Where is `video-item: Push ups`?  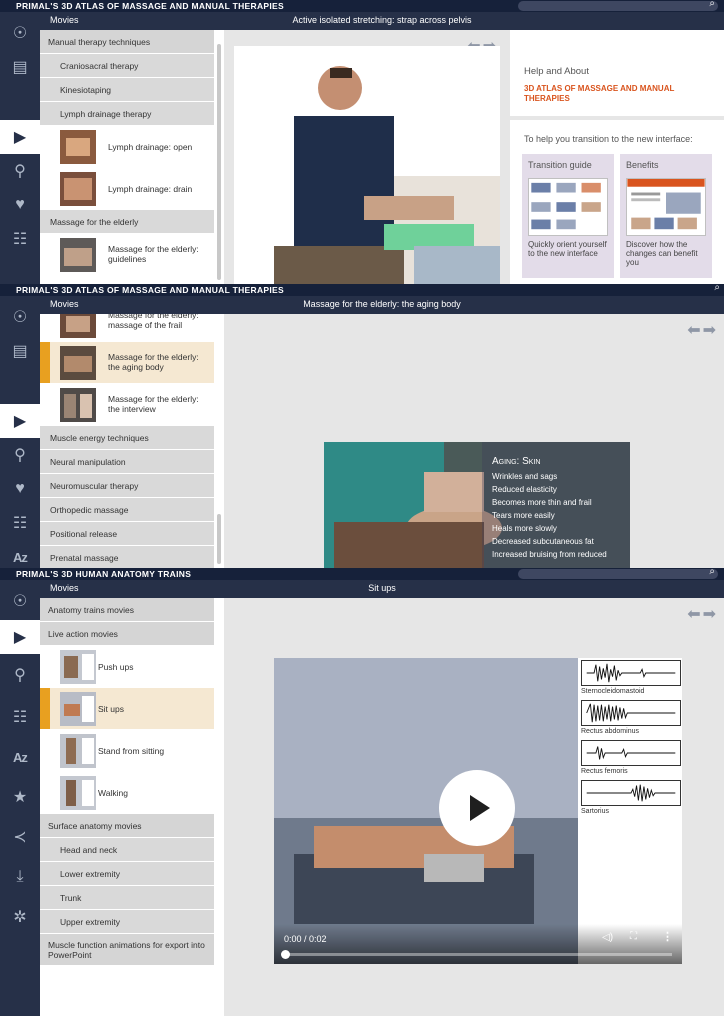
video-item: Push ups is located at coordinates (127, 667).